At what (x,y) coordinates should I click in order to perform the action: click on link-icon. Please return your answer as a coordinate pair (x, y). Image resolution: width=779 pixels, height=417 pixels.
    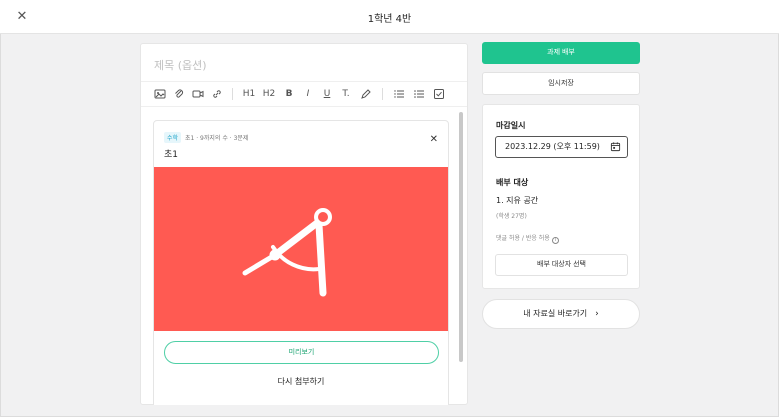
    Looking at the image, I should click on (217, 94).